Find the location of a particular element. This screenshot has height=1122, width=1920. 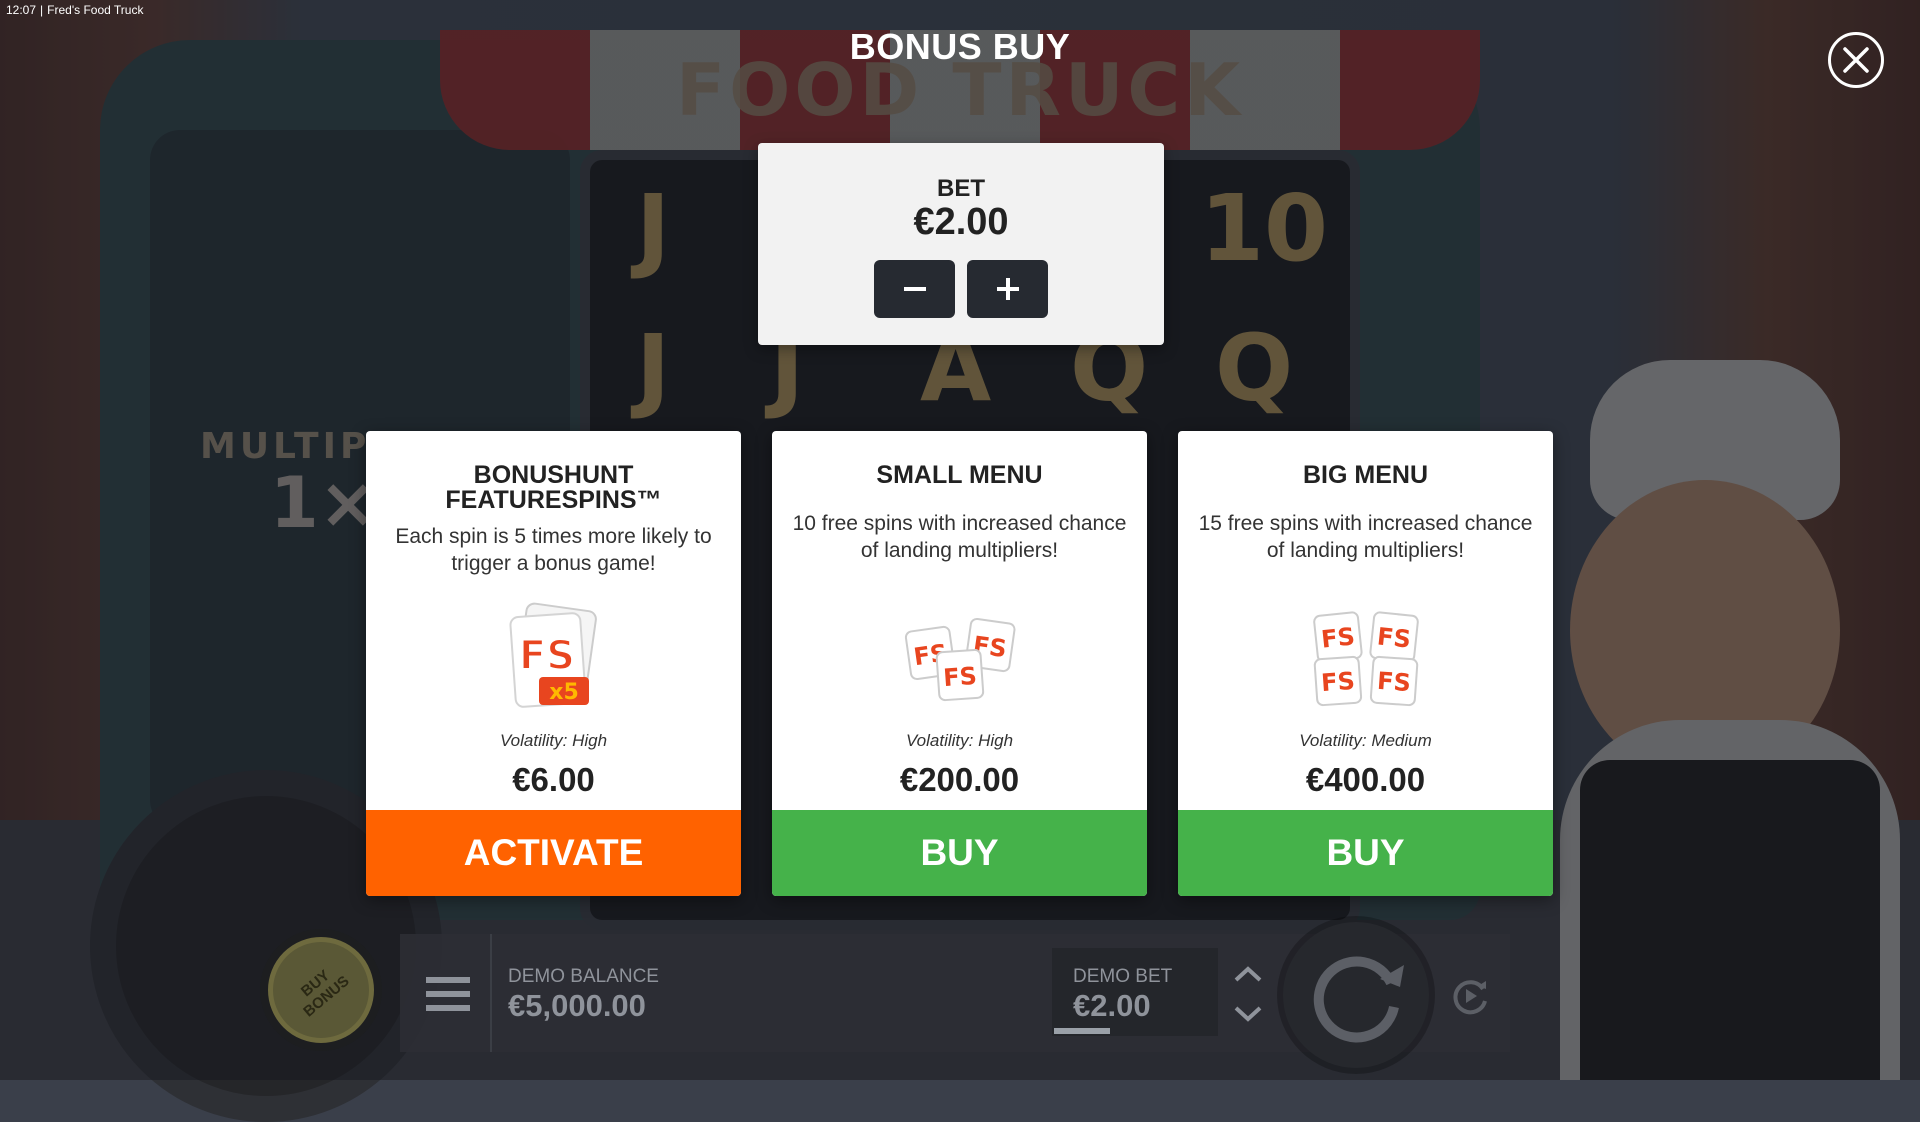

card-title: BONUSHUNT FEATURESPINS™ is located at coordinates (553, 487).